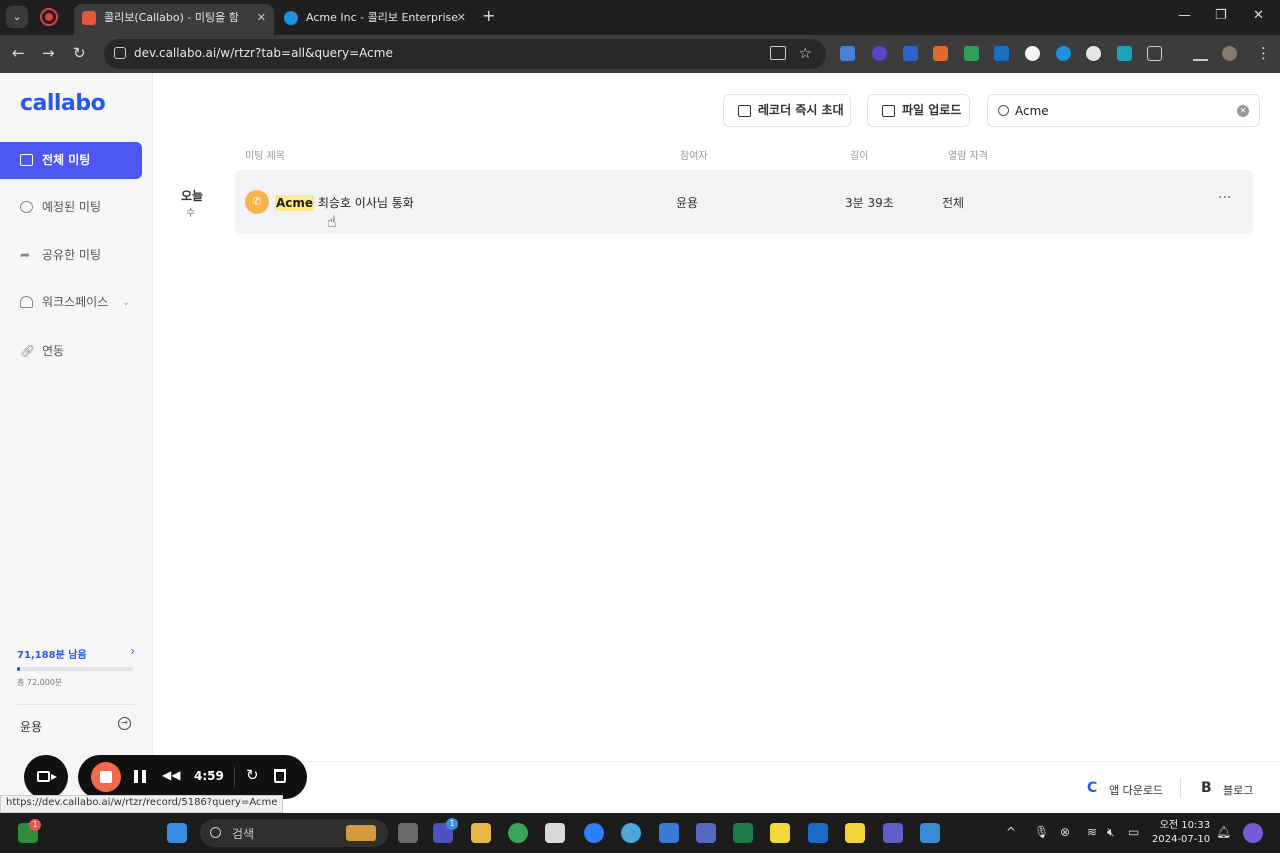 Image resolution: width=1280 pixels, height=853 pixels. What do you see at coordinates (132, 651) in the screenshot?
I see `chevron-right-icon: ›` at bounding box center [132, 651].